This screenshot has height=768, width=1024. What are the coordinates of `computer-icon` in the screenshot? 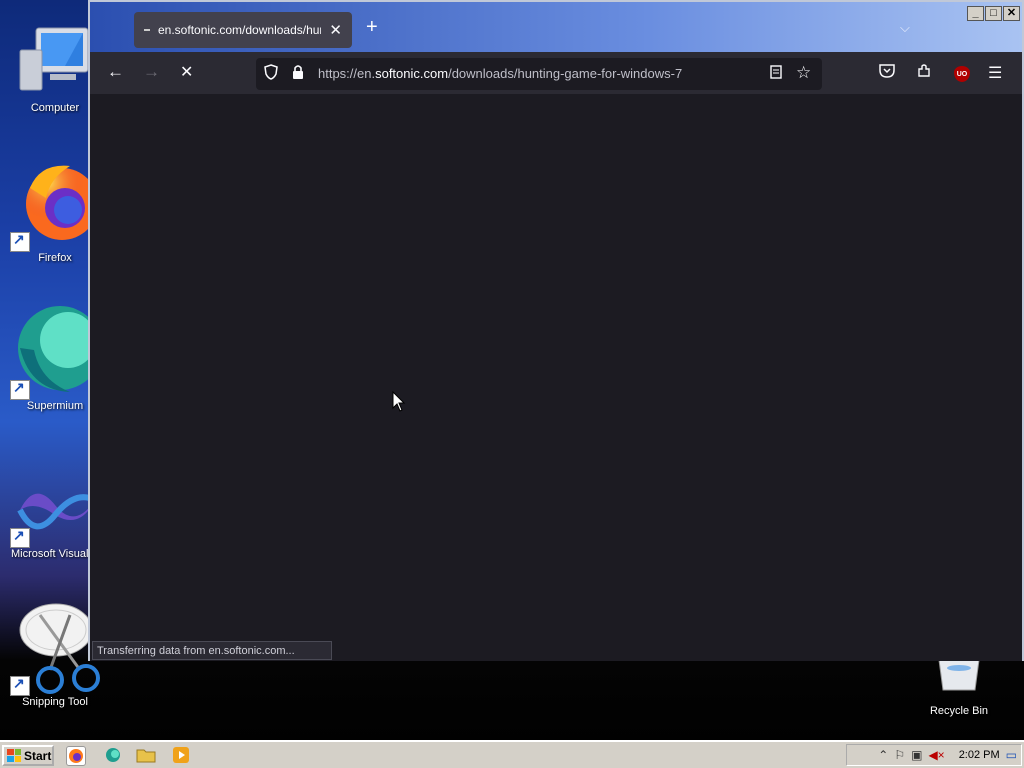 It's located at (55, 62).